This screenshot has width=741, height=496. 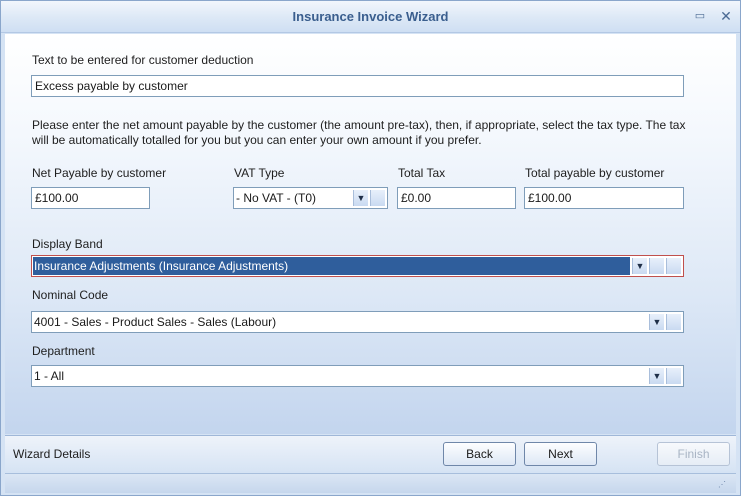 What do you see at coordinates (276, 198) in the screenshot?
I see `vat-type-value: - No VAT - (T0)` at bounding box center [276, 198].